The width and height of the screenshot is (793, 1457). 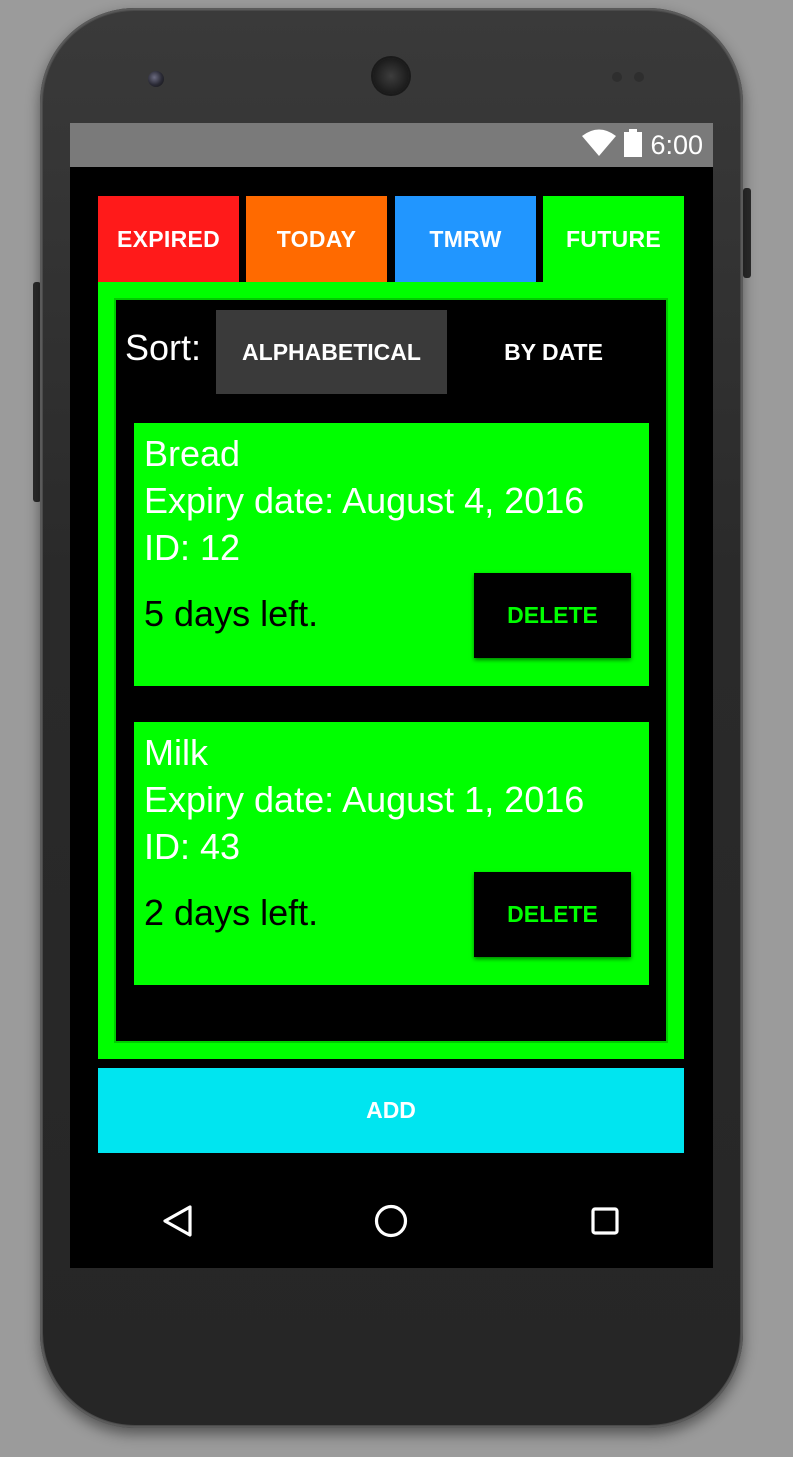 What do you see at coordinates (192, 846) in the screenshot?
I see `item-id: ID: 43` at bounding box center [192, 846].